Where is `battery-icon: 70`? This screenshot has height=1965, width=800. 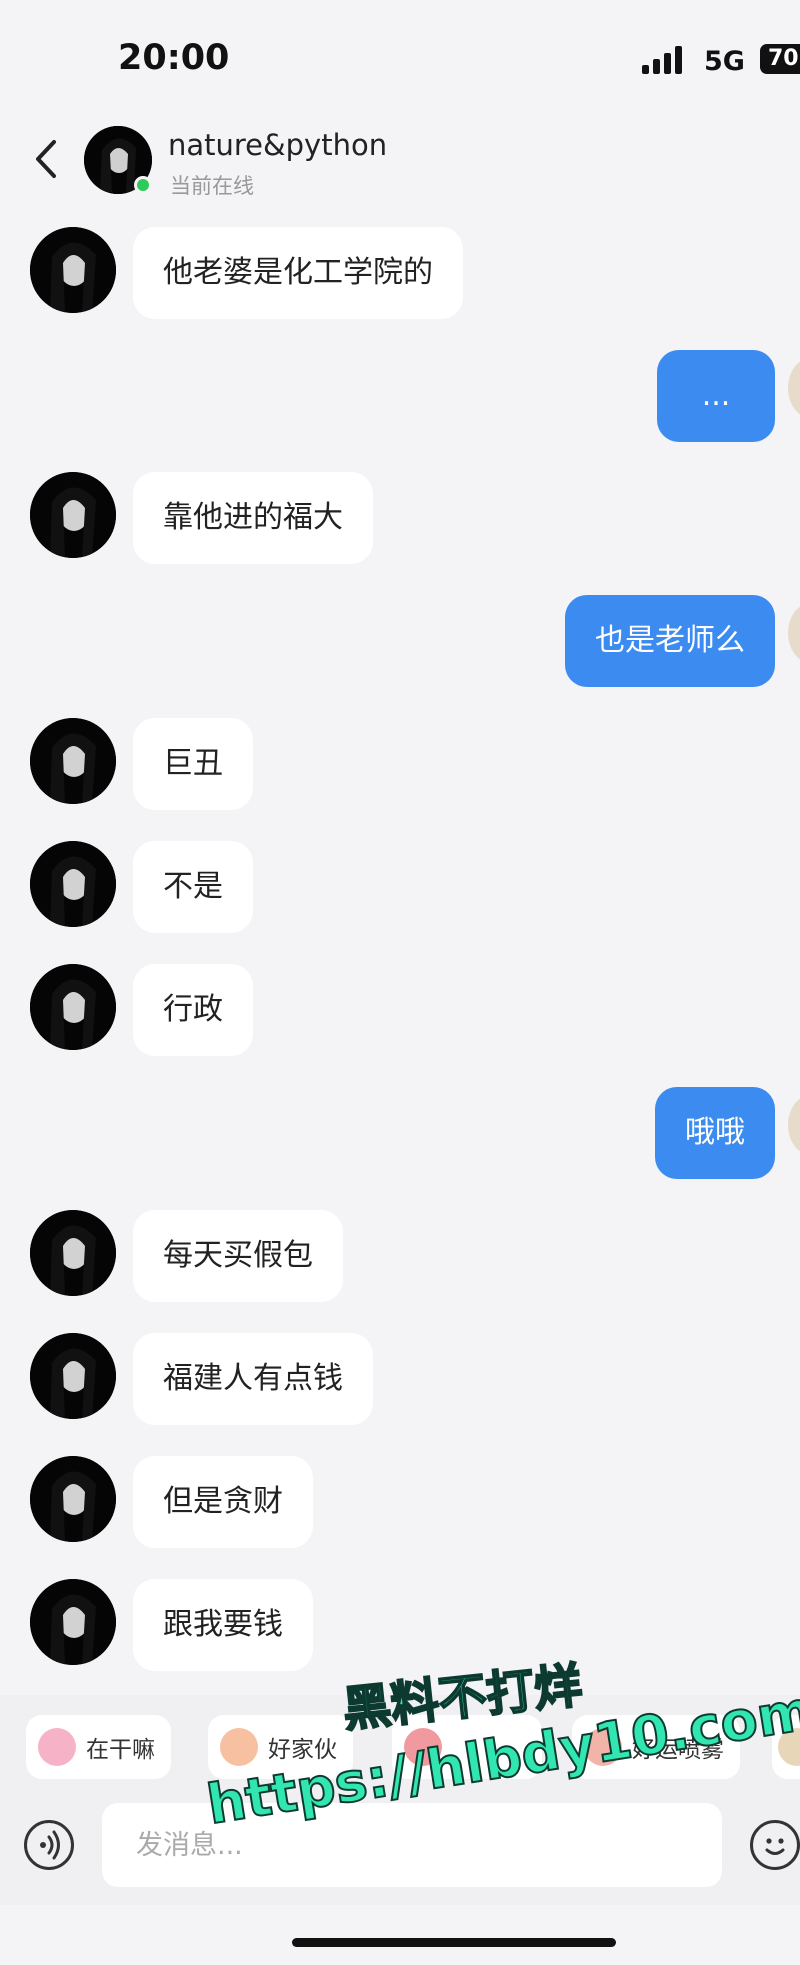 battery-icon: 70 is located at coordinates (780, 59).